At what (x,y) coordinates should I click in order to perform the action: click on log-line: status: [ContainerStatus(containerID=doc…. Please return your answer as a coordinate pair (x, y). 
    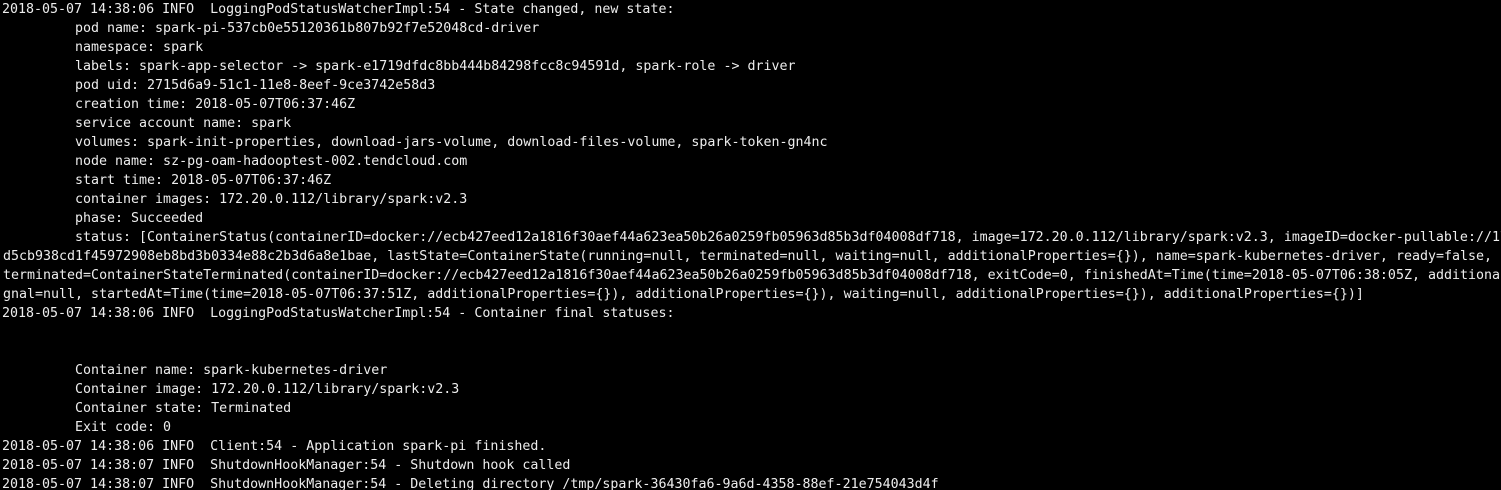
    Looking at the image, I should click on (788, 237).